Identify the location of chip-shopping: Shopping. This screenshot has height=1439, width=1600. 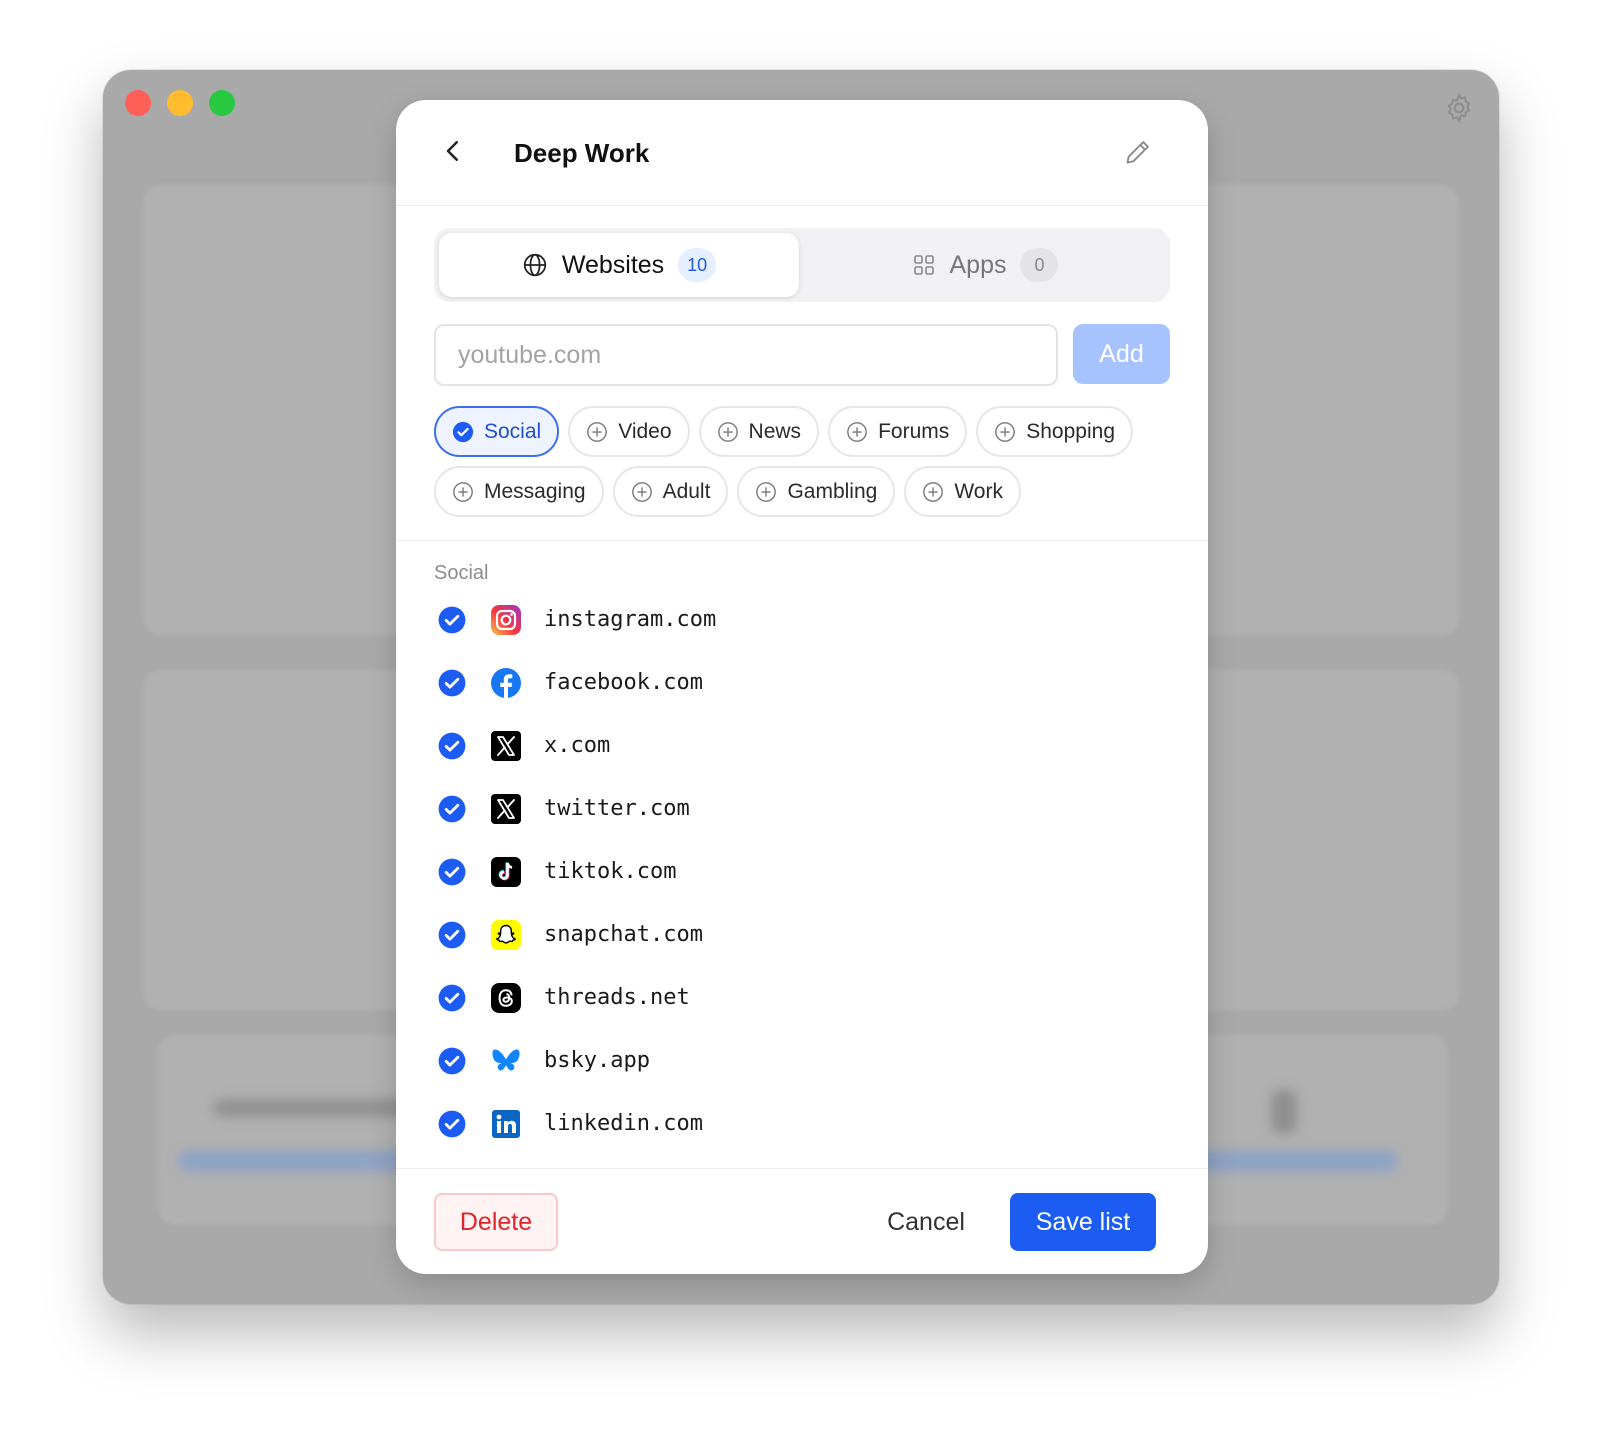
(1054, 431).